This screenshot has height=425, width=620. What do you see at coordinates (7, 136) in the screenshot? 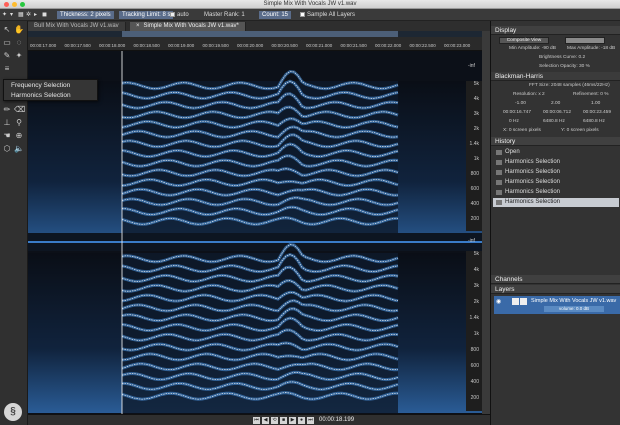
I see `hand-icon: ☚` at bounding box center [7, 136].